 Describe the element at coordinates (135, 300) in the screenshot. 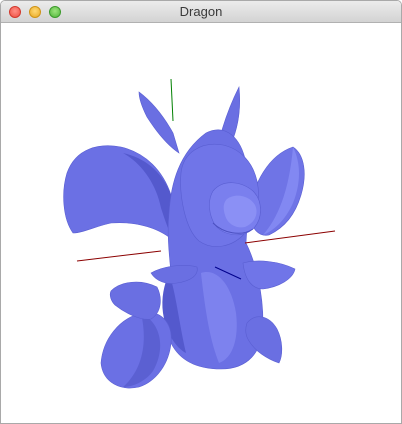

I see `dragon-tail` at that location.